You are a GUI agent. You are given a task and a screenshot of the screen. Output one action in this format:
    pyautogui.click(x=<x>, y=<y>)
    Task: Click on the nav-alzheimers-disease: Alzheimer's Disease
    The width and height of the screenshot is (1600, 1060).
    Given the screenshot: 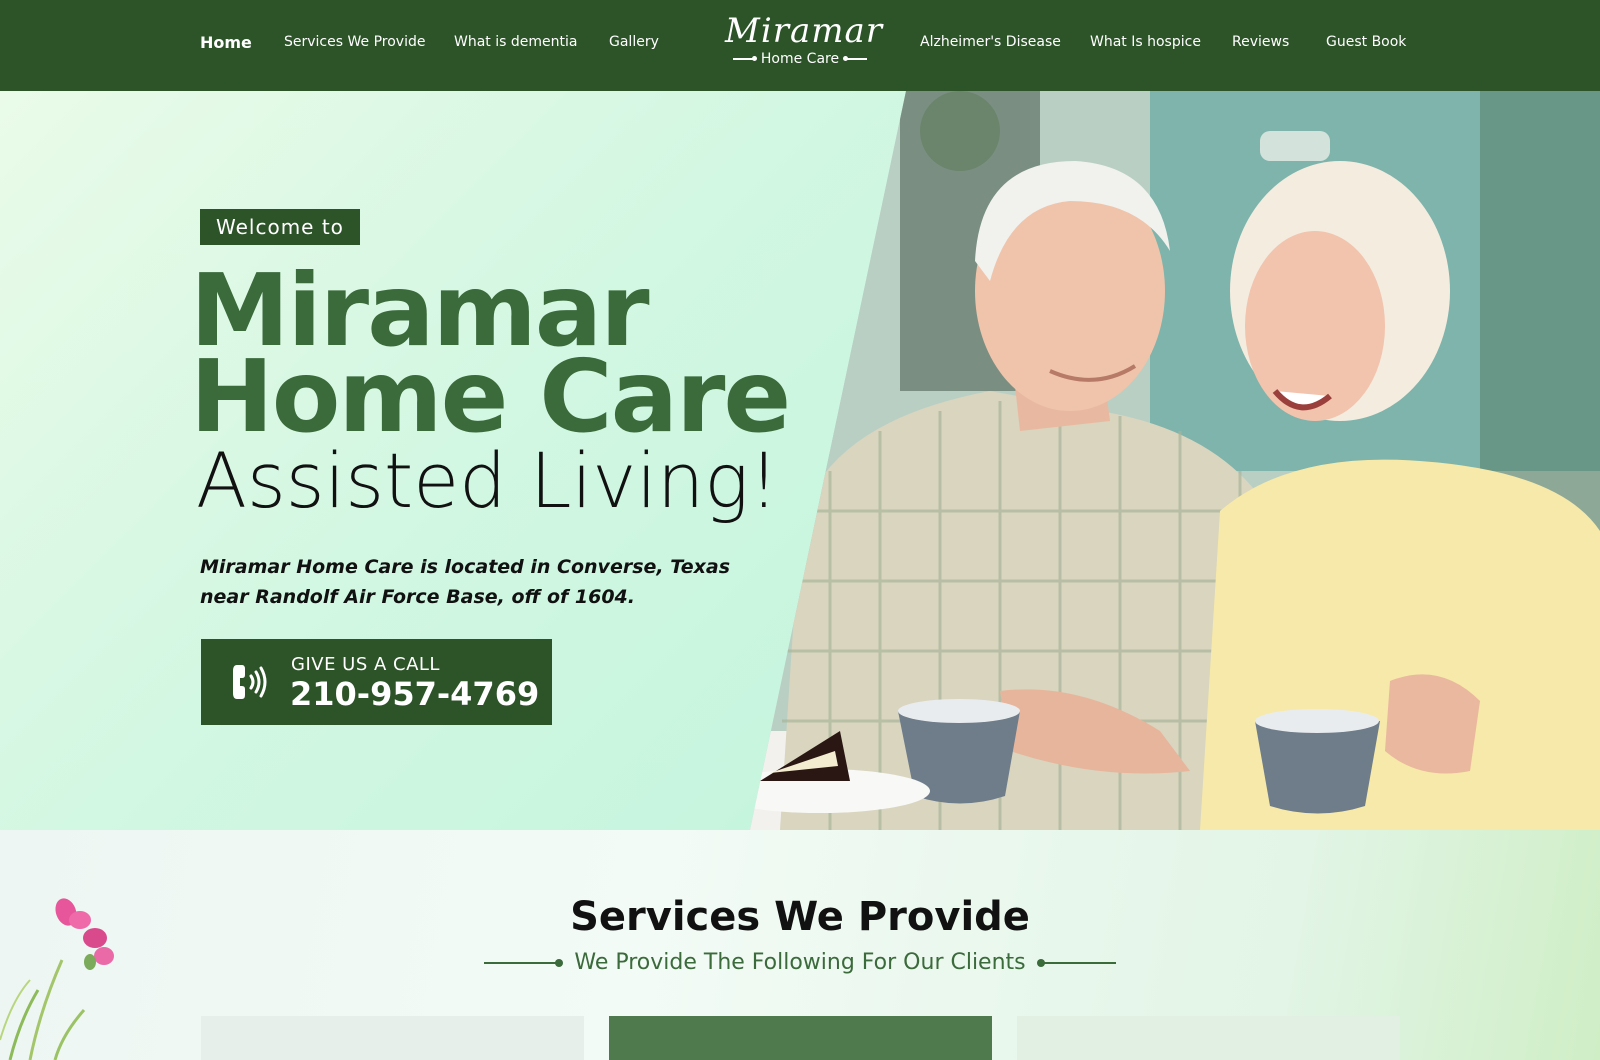 What is the action you would take?
    pyautogui.click(x=990, y=42)
    